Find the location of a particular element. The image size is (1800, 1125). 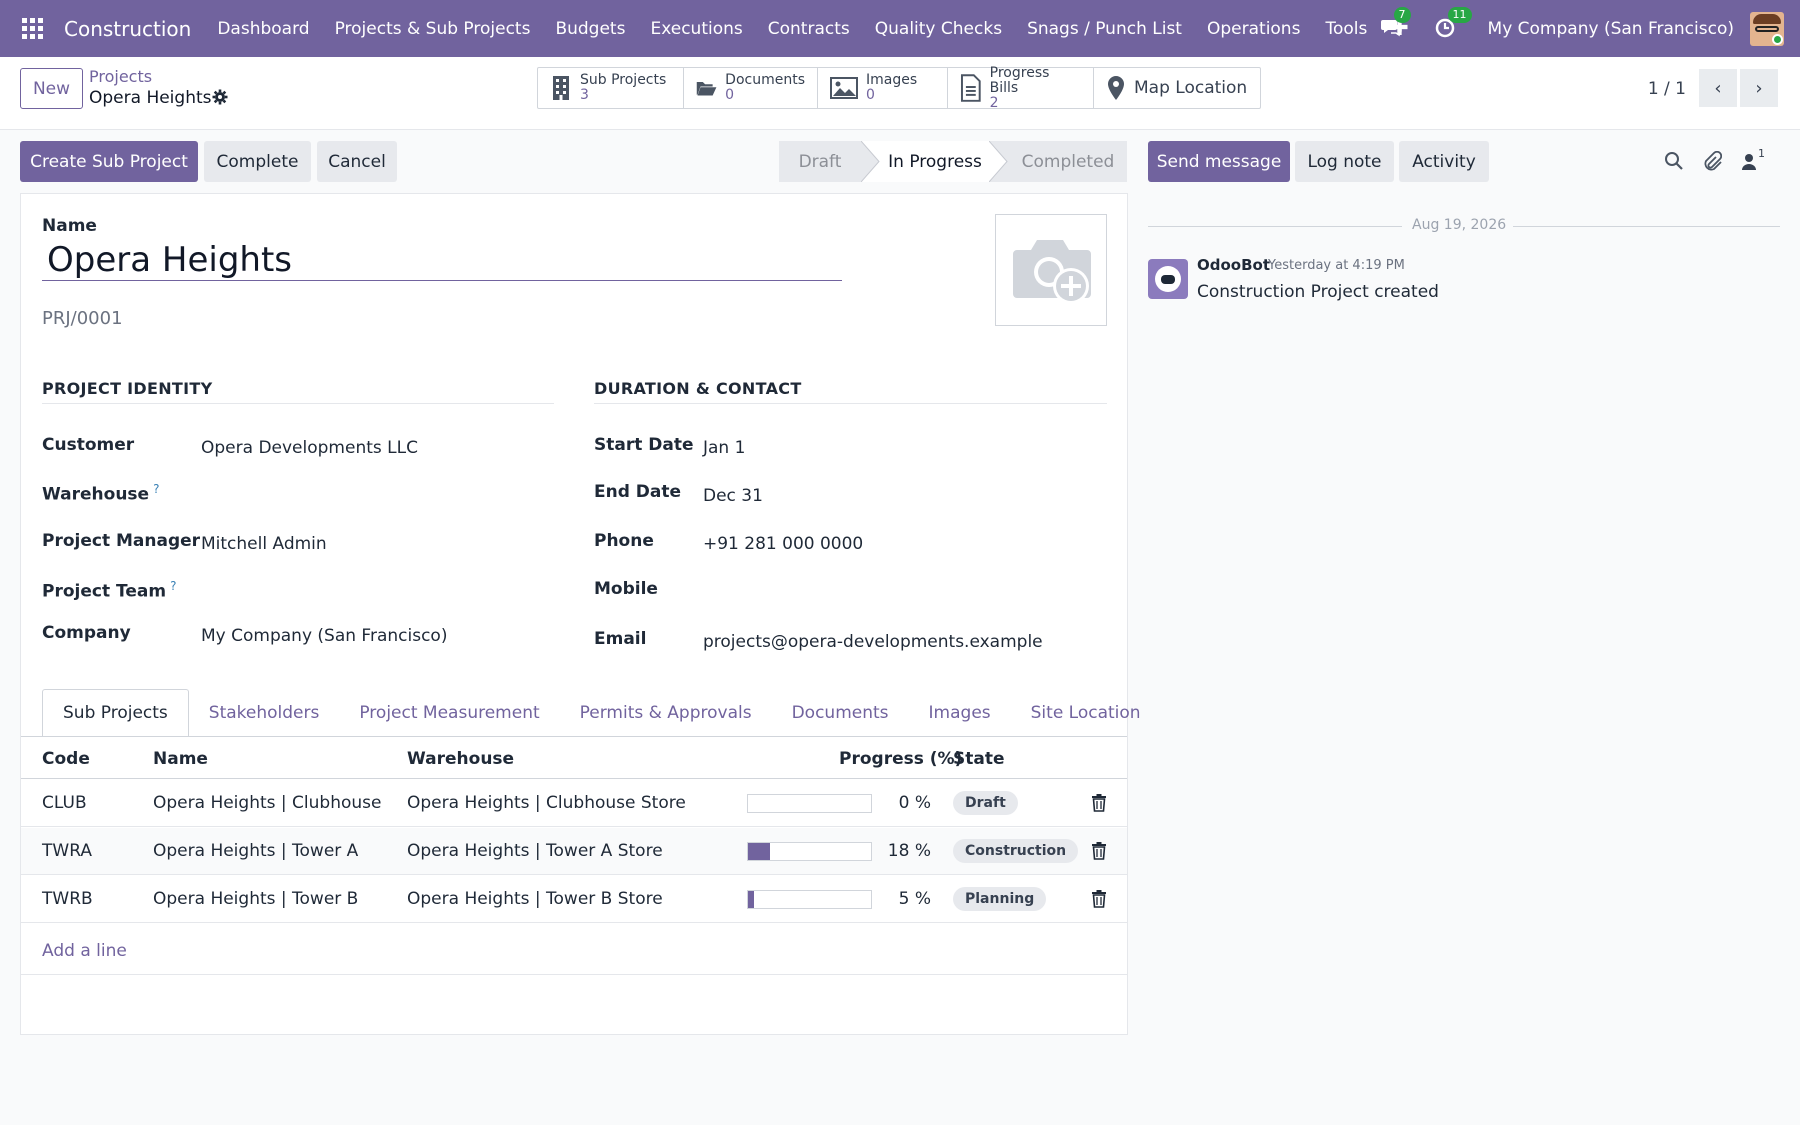

apps-menu-button is located at coordinates (32, 28).